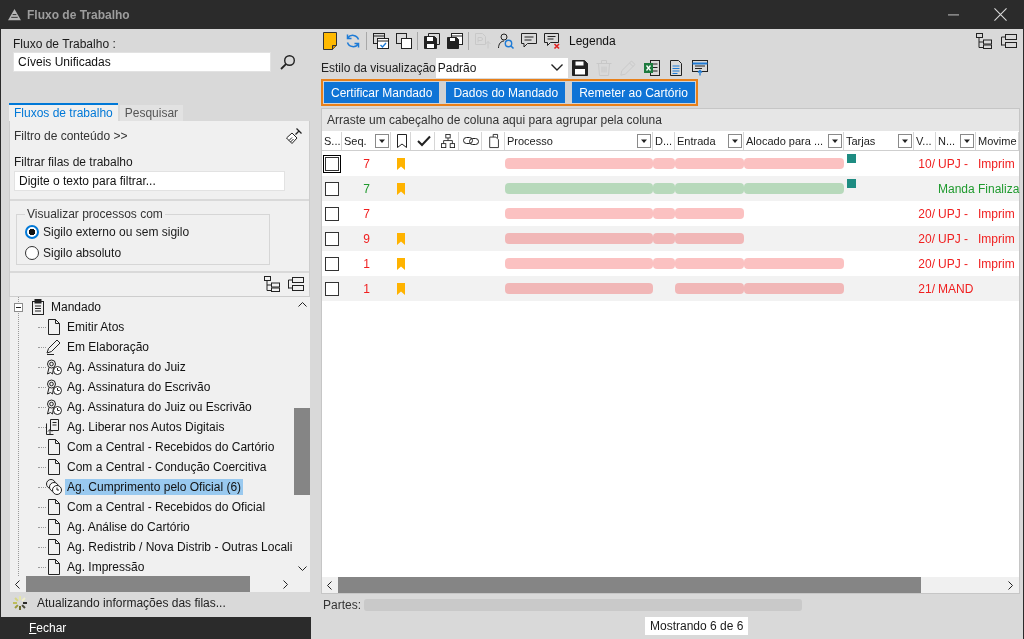  What do you see at coordinates (38, 307) in the screenshot?
I see `clipboard-icon` at bounding box center [38, 307].